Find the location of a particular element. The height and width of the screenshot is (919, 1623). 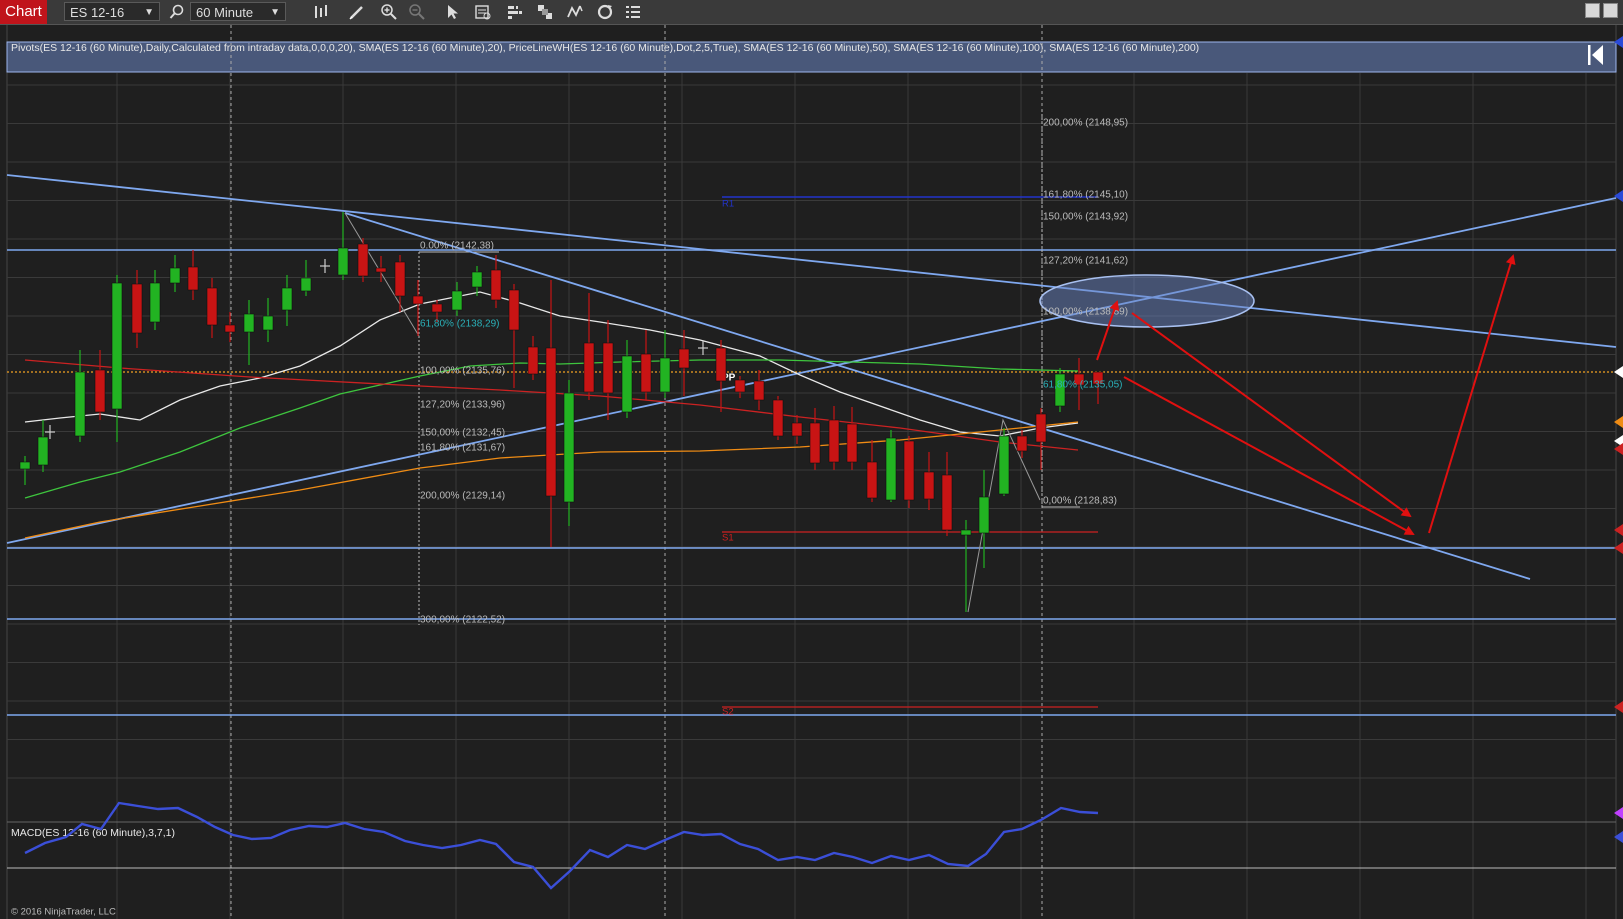

fib-level-label: 127,20% (2141,62) is located at coordinates (1085, 261).